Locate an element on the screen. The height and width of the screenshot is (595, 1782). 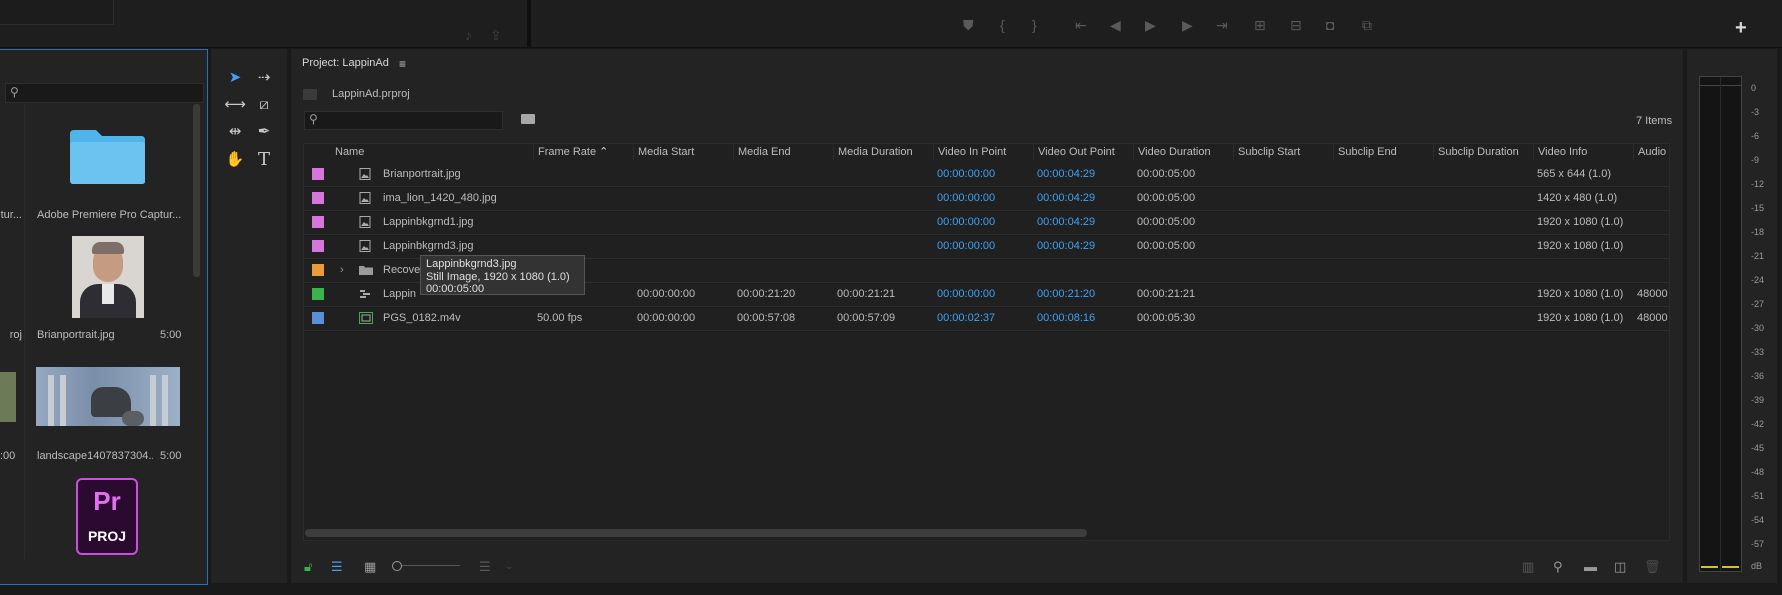
column-header-video-info: Video Info is located at coordinates (1584, 152).